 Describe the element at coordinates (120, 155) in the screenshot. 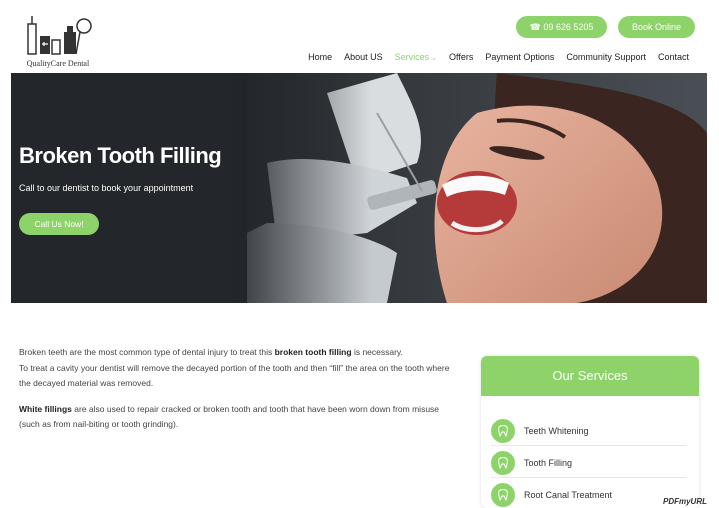

I see `hero-title: Broken Tooth Filling` at that location.